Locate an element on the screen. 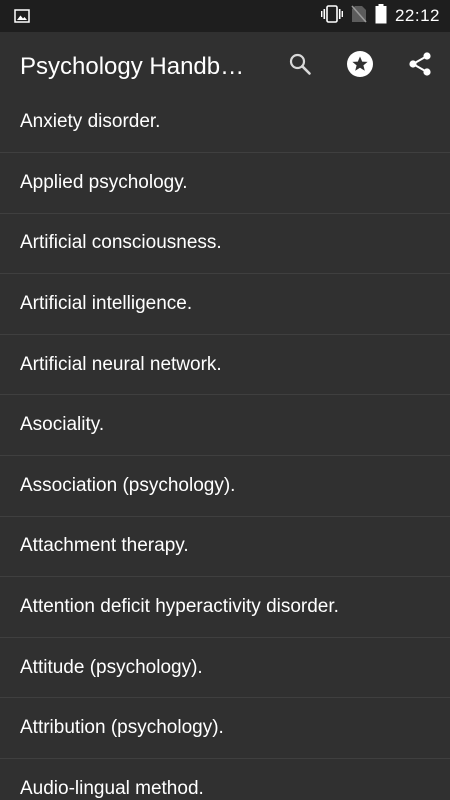  list-item: Artificial intelligence. is located at coordinates (225, 304).